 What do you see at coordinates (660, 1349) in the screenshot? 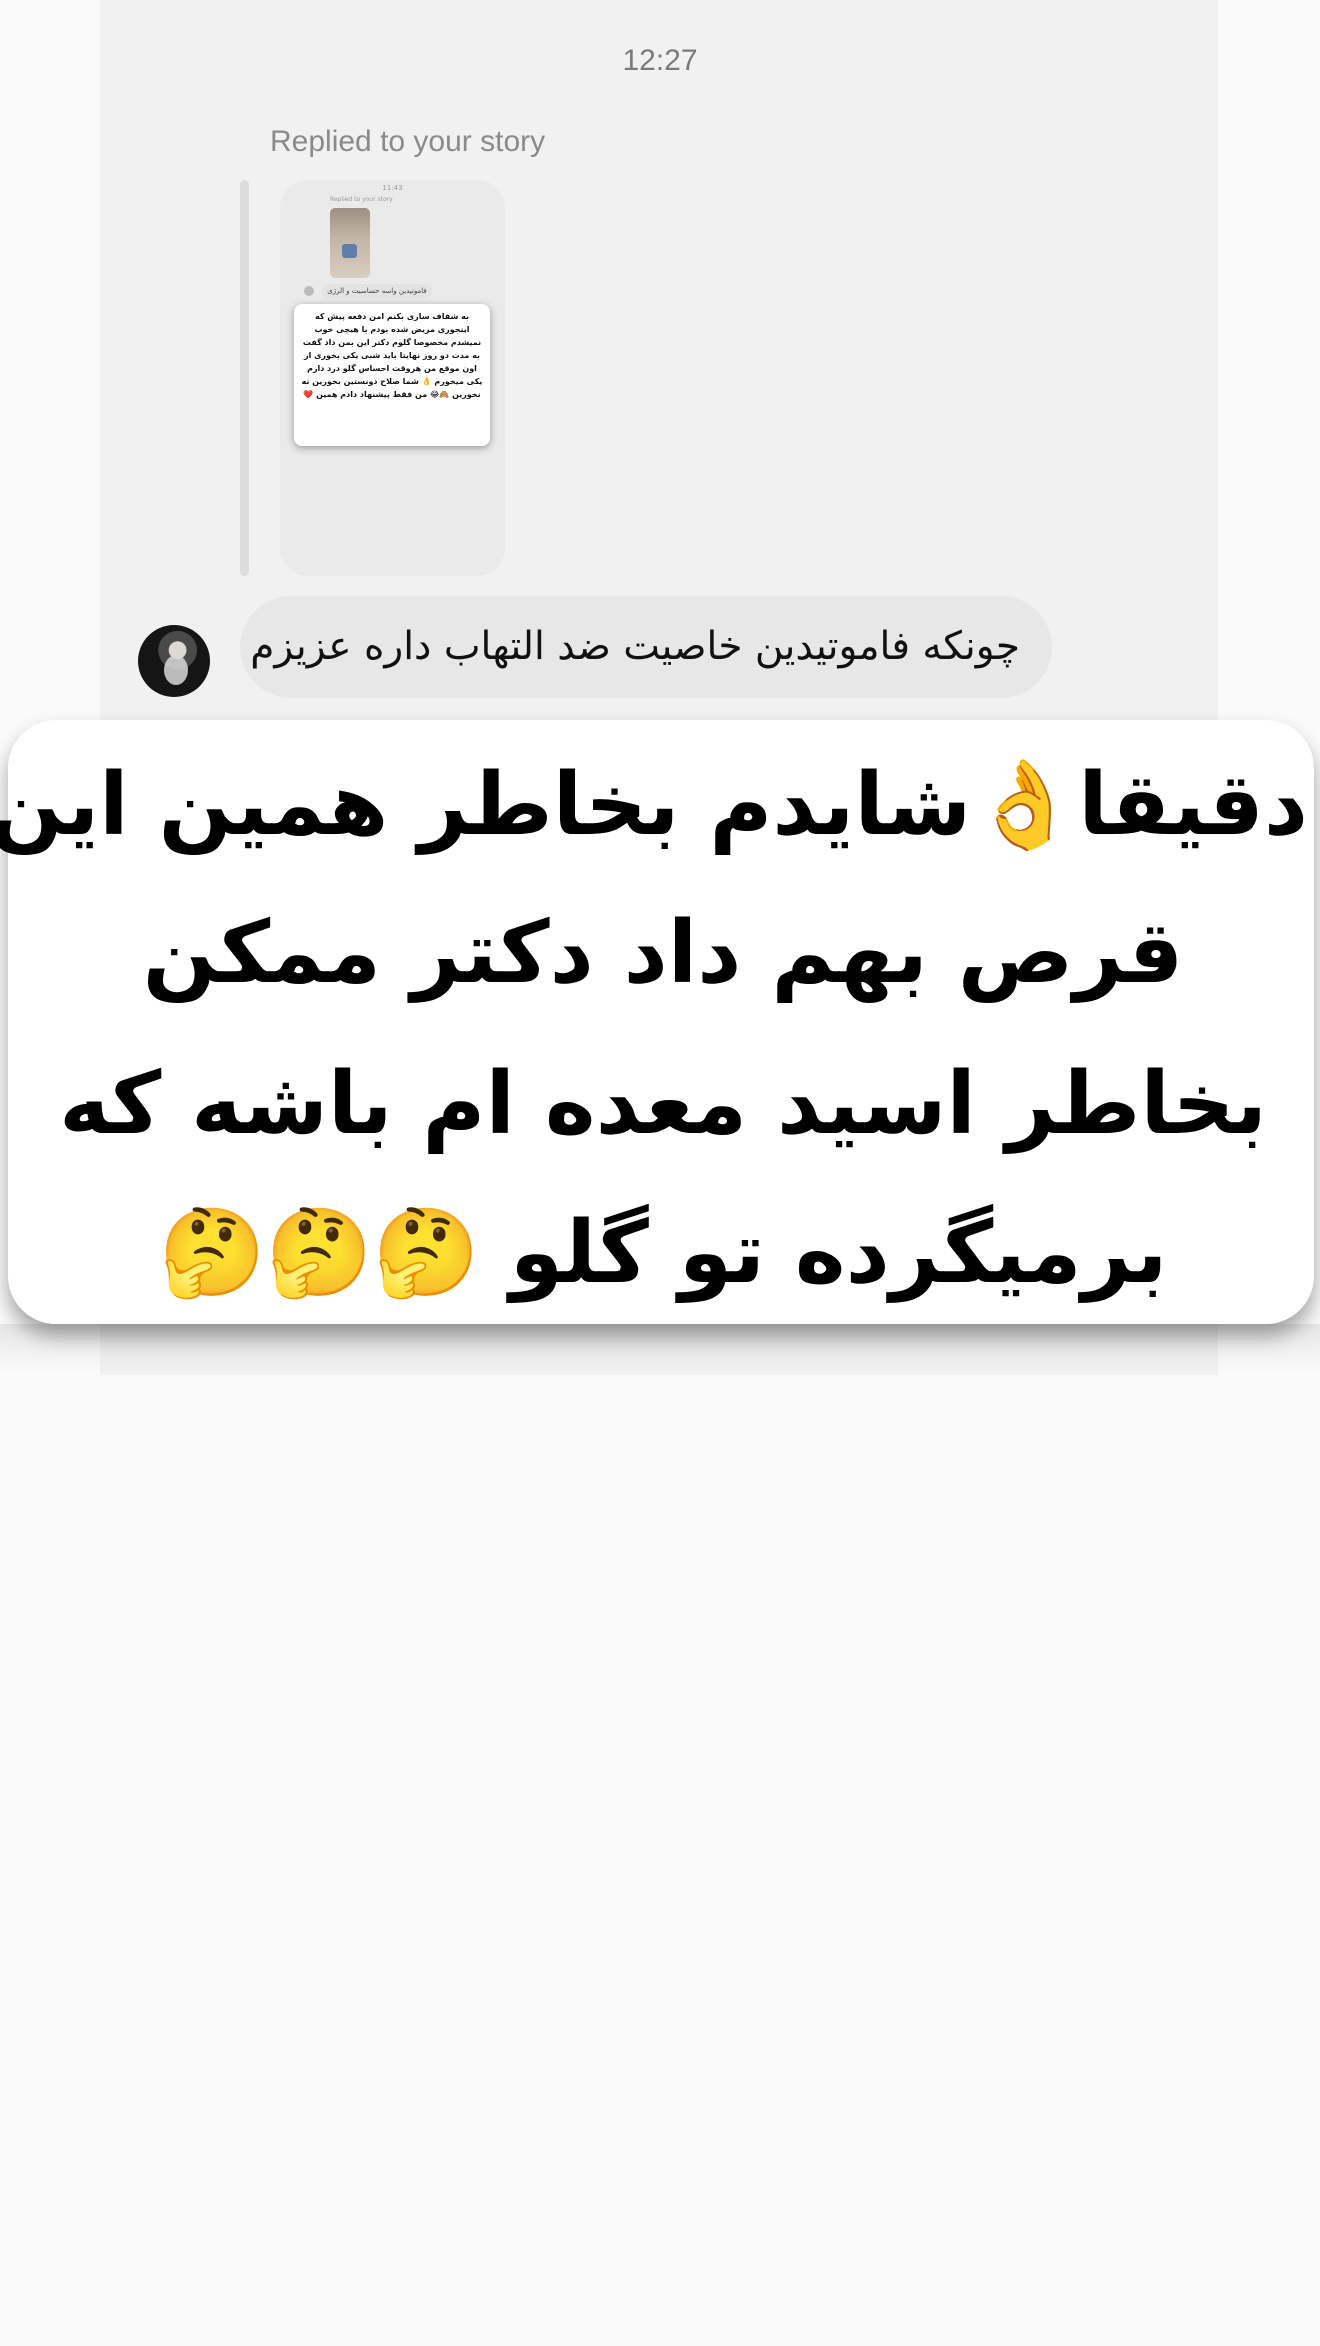
I see `card-shadow` at bounding box center [660, 1349].